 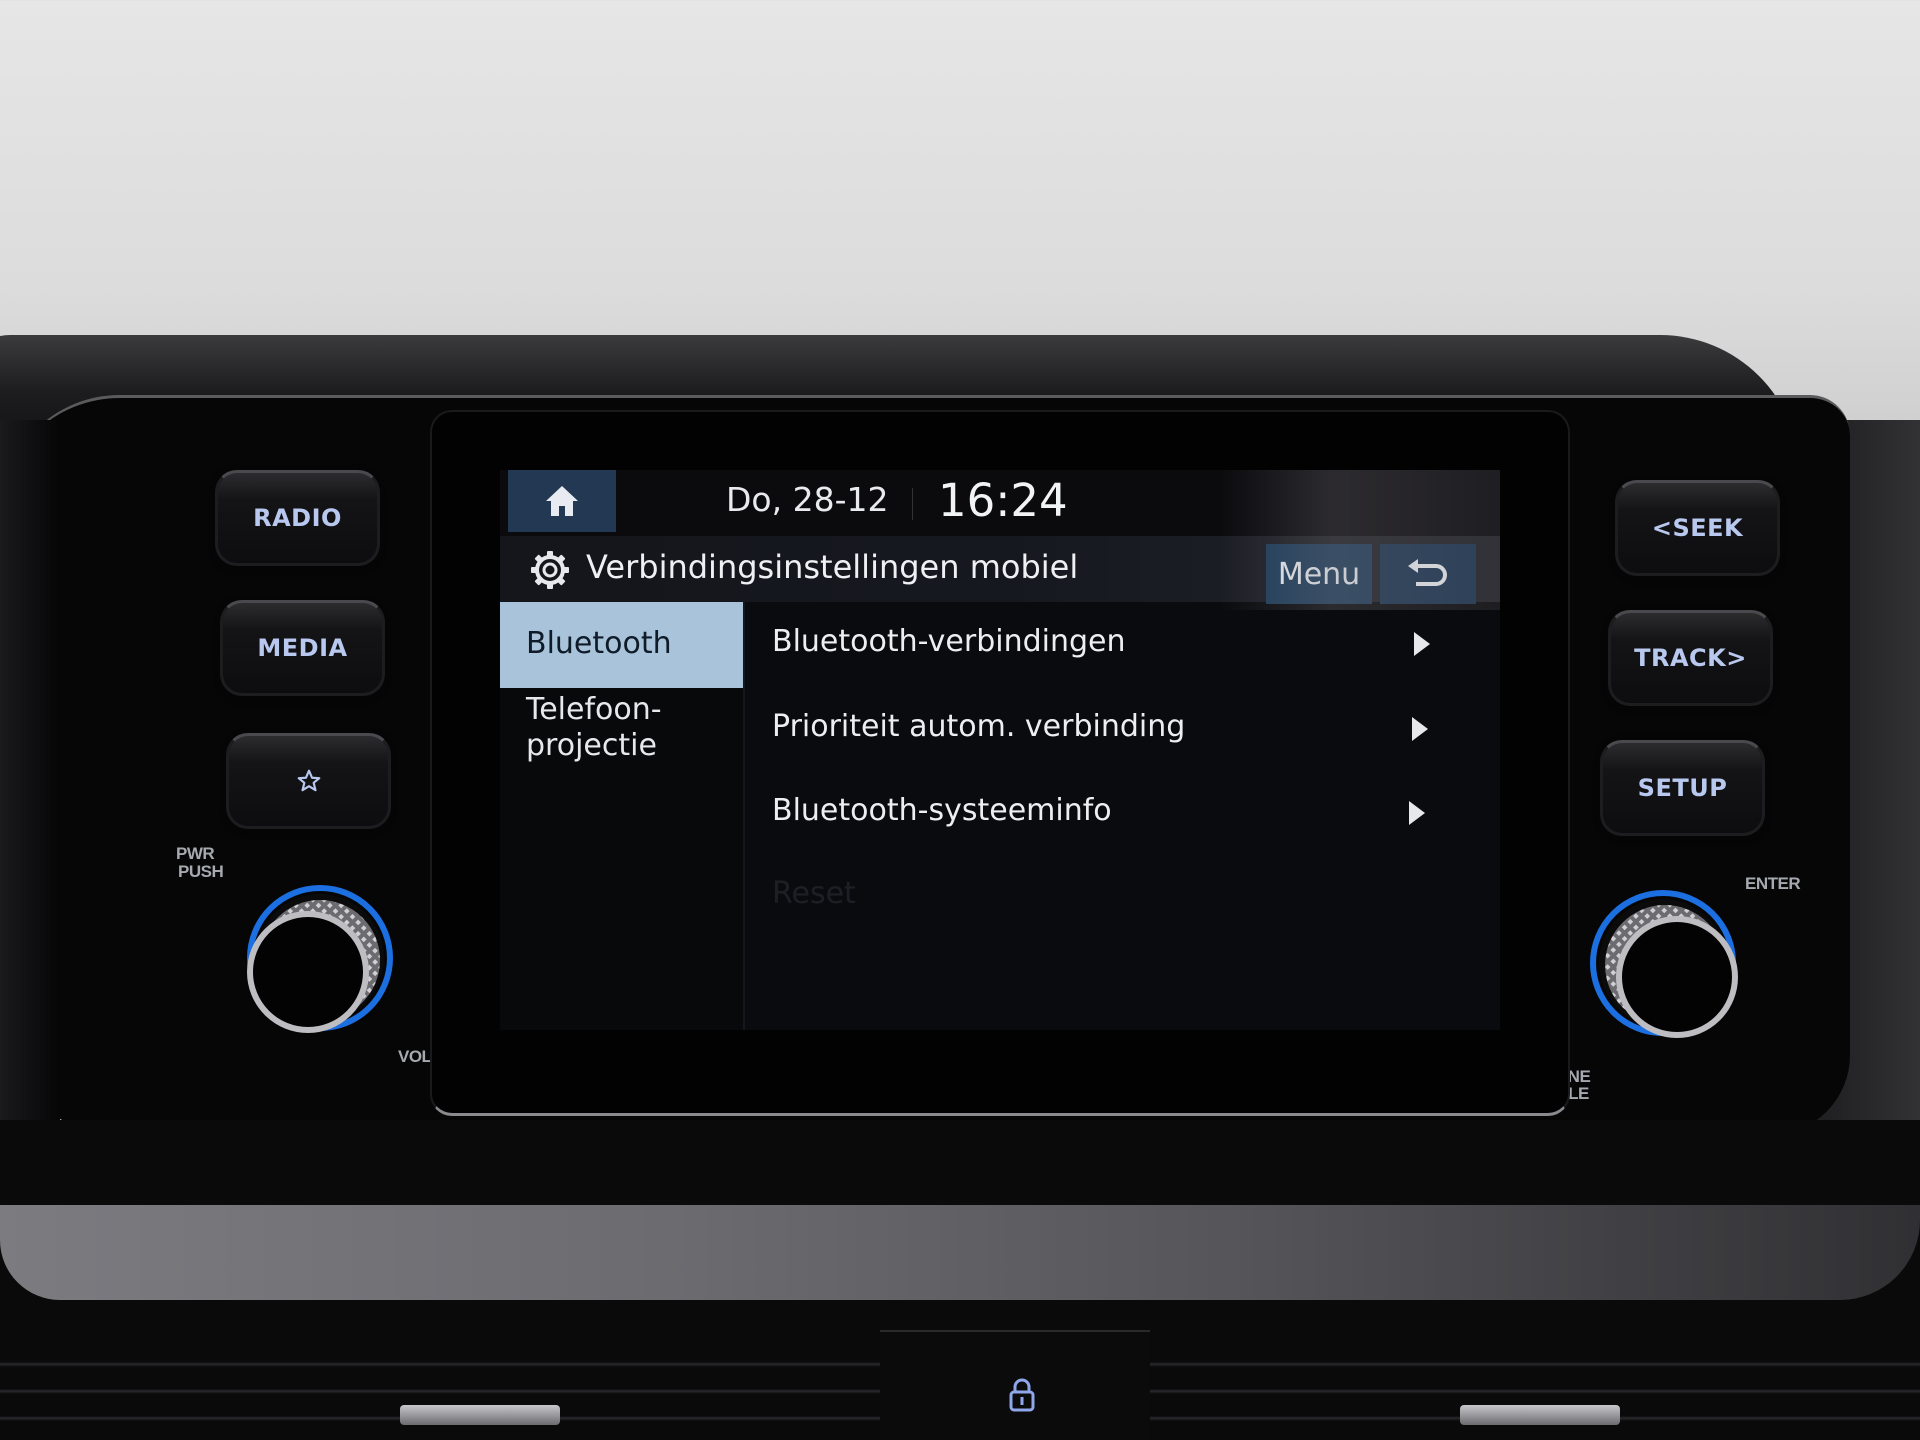 What do you see at coordinates (30, 770) in the screenshot?
I see `bezel-shade` at bounding box center [30, 770].